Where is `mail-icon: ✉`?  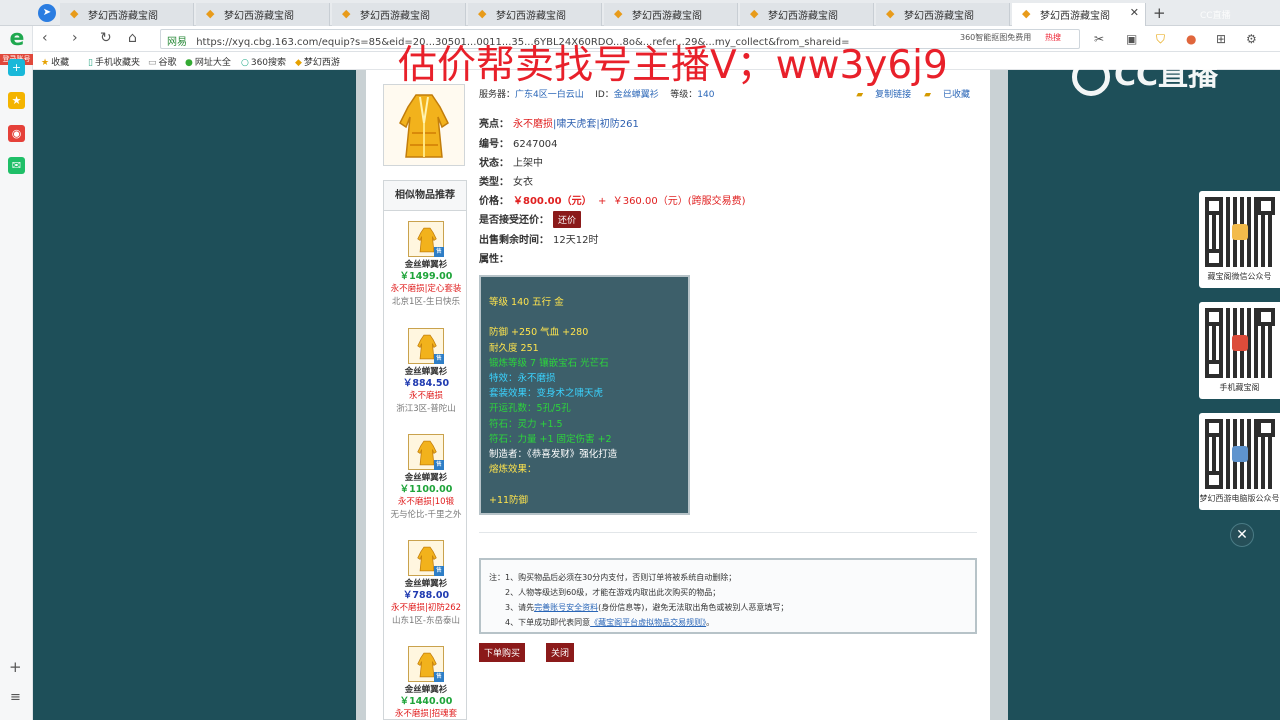 mail-icon: ✉ is located at coordinates (16, 165).